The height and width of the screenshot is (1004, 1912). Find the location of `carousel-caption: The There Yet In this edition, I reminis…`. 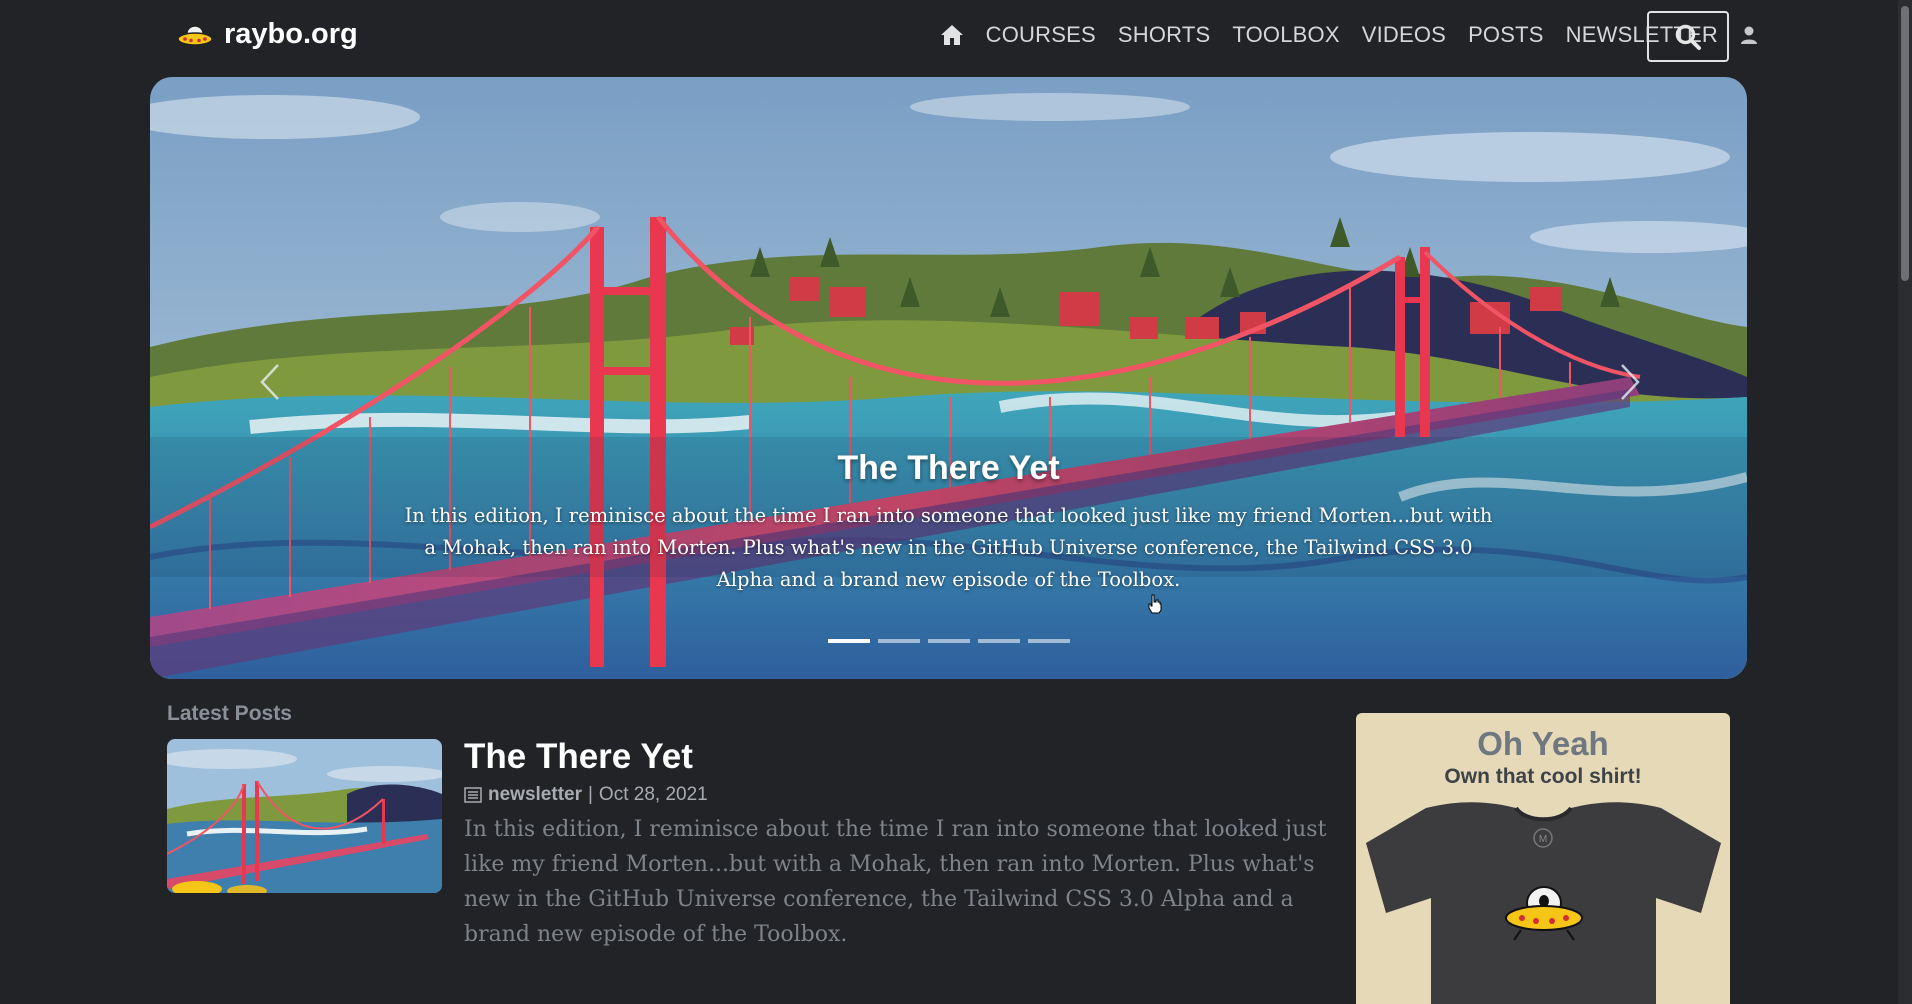

carousel-caption: The There Yet In this edition, I reminis… is located at coordinates (948, 522).